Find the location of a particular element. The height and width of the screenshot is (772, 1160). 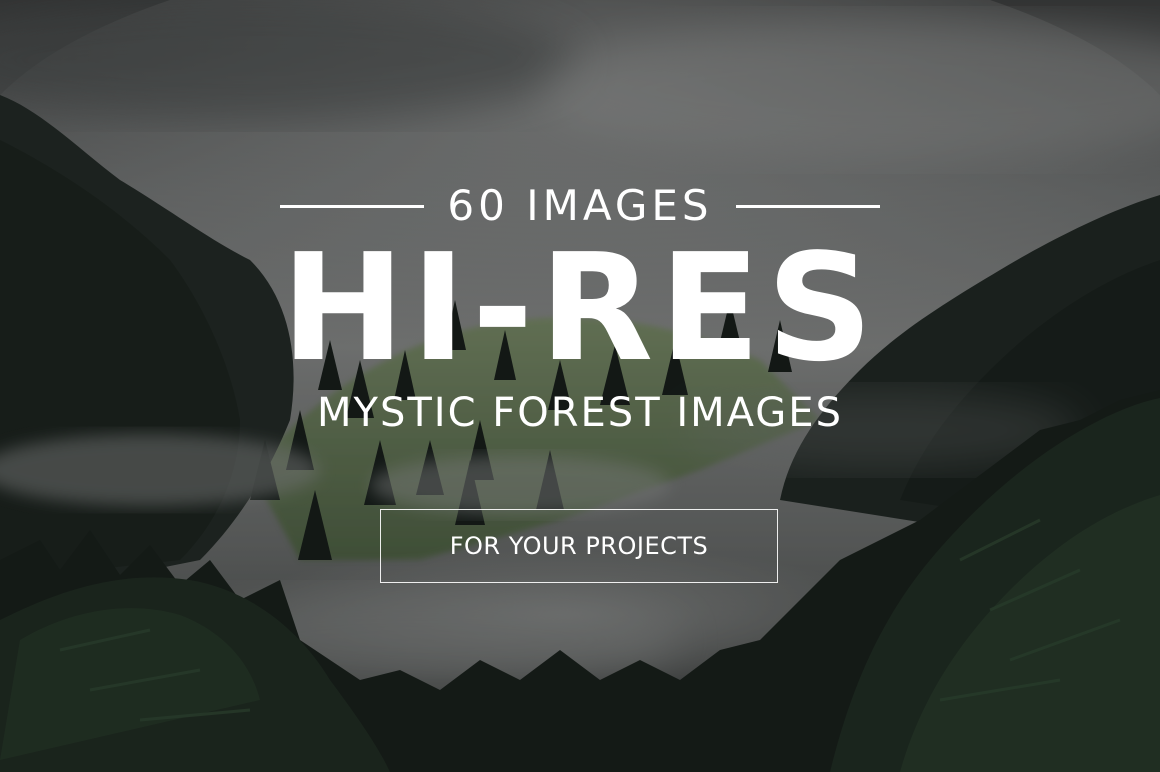

subheadline: MYSTIC FOREST IMAGES is located at coordinates (580, 413).